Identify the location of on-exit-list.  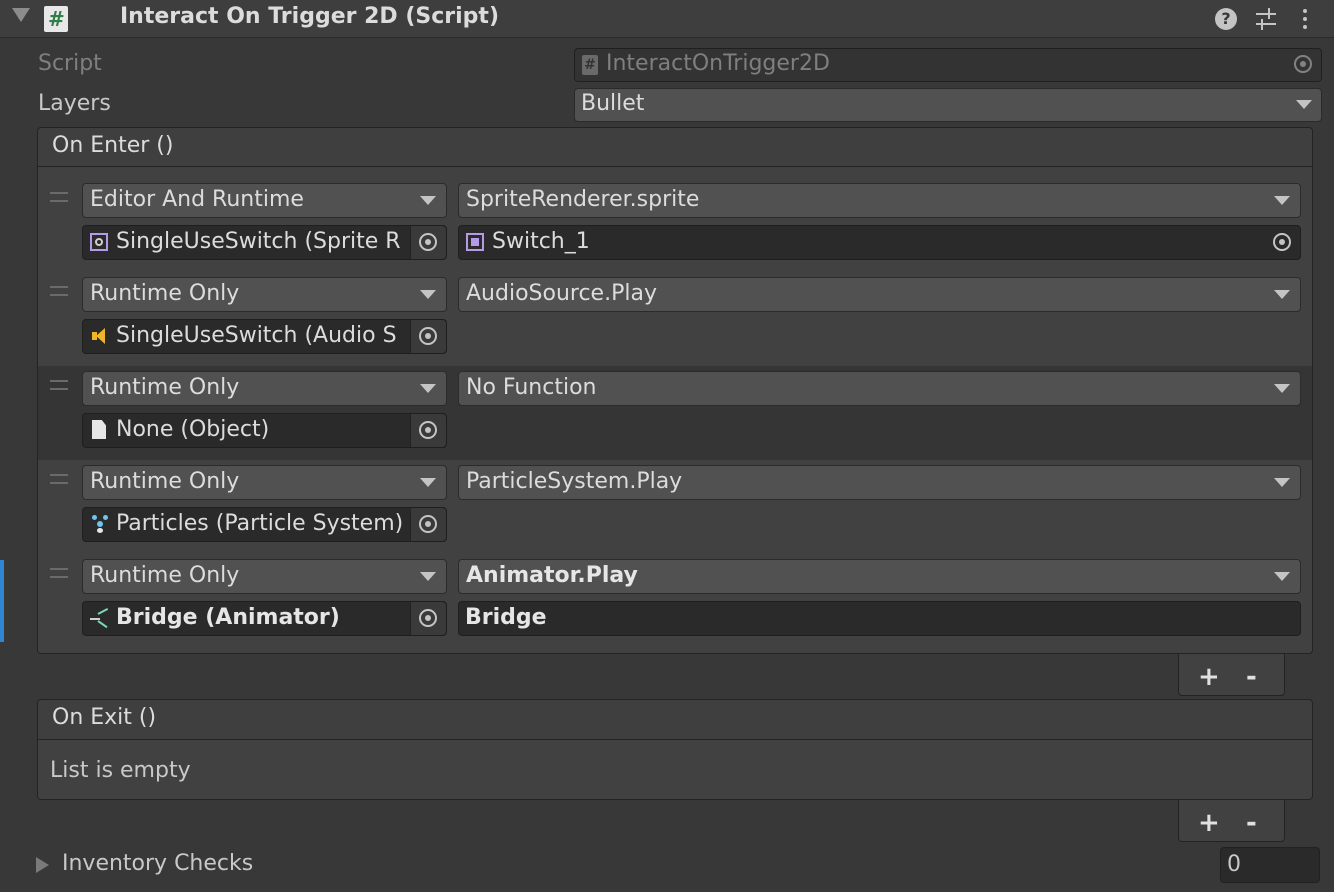
(675, 770).